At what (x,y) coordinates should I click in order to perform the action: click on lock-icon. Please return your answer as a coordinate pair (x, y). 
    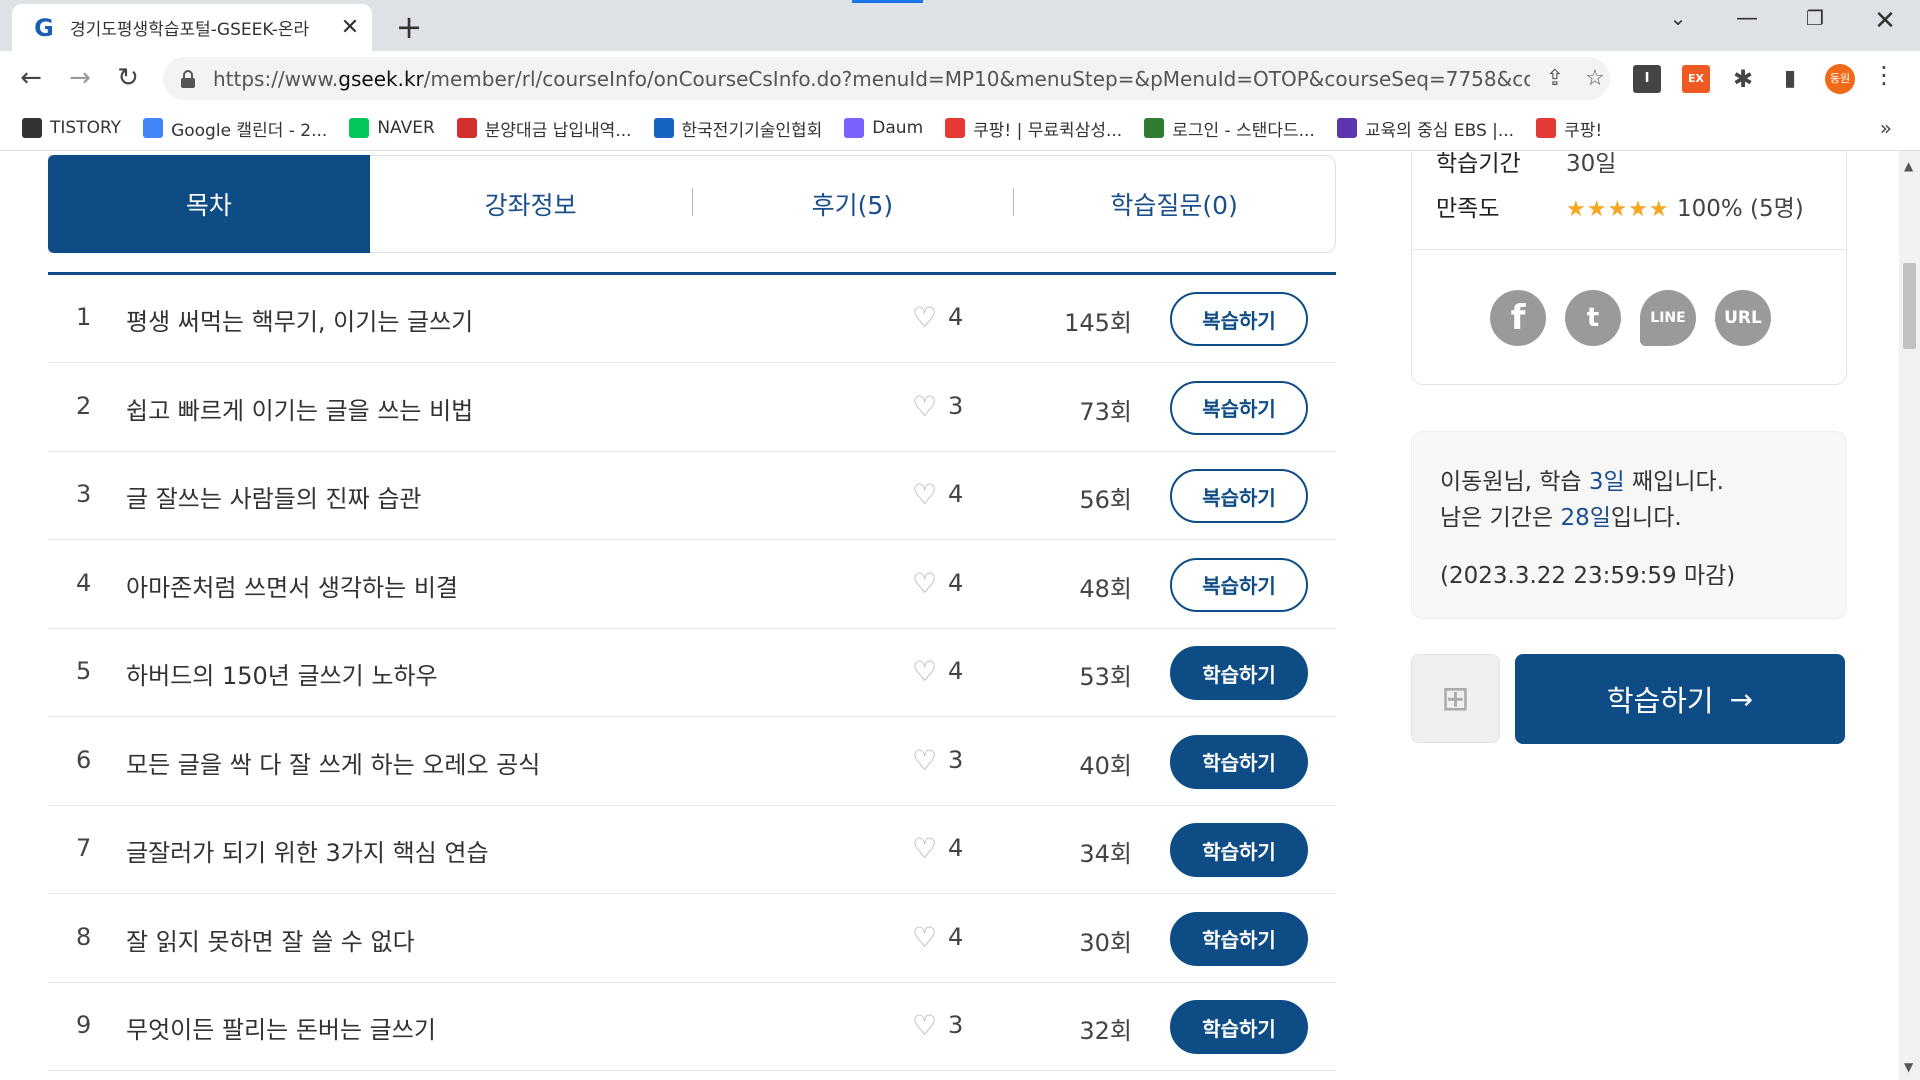
    Looking at the image, I should click on (188, 78).